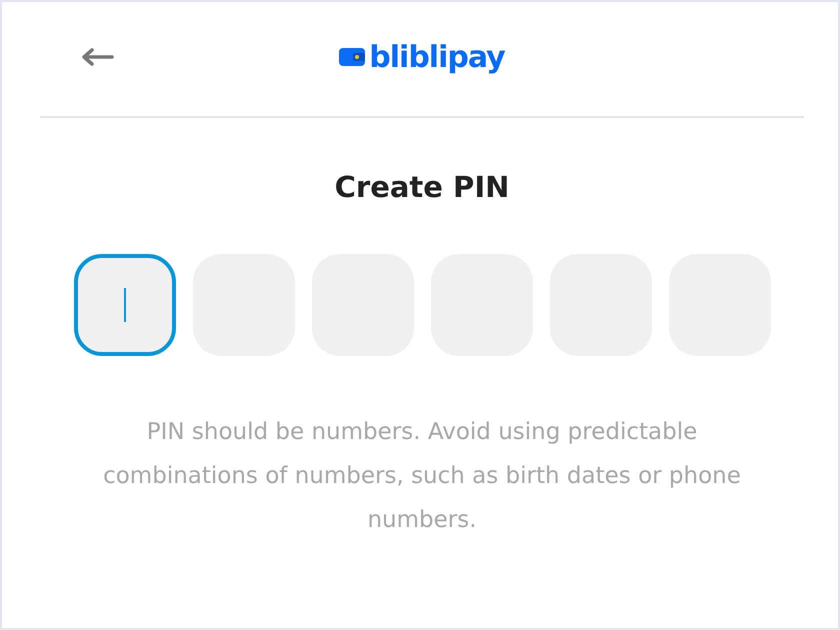 This screenshot has height=630, width=840. I want to click on logo-text: bliblipay, so click(437, 57).